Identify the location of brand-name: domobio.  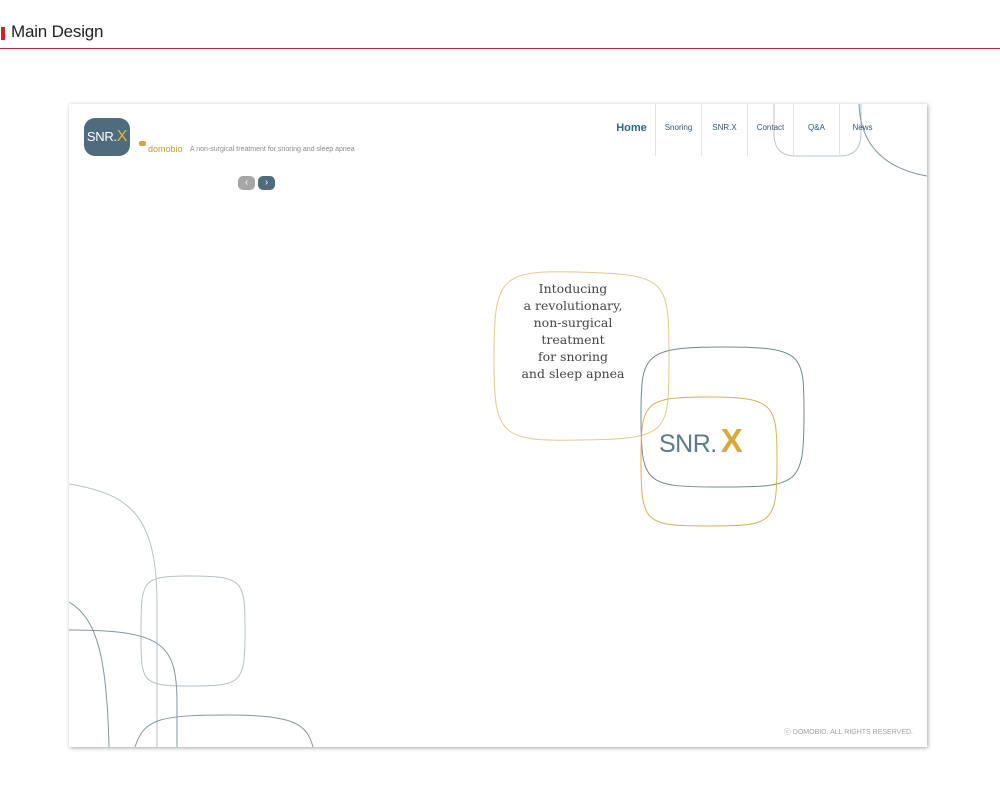
(165, 149).